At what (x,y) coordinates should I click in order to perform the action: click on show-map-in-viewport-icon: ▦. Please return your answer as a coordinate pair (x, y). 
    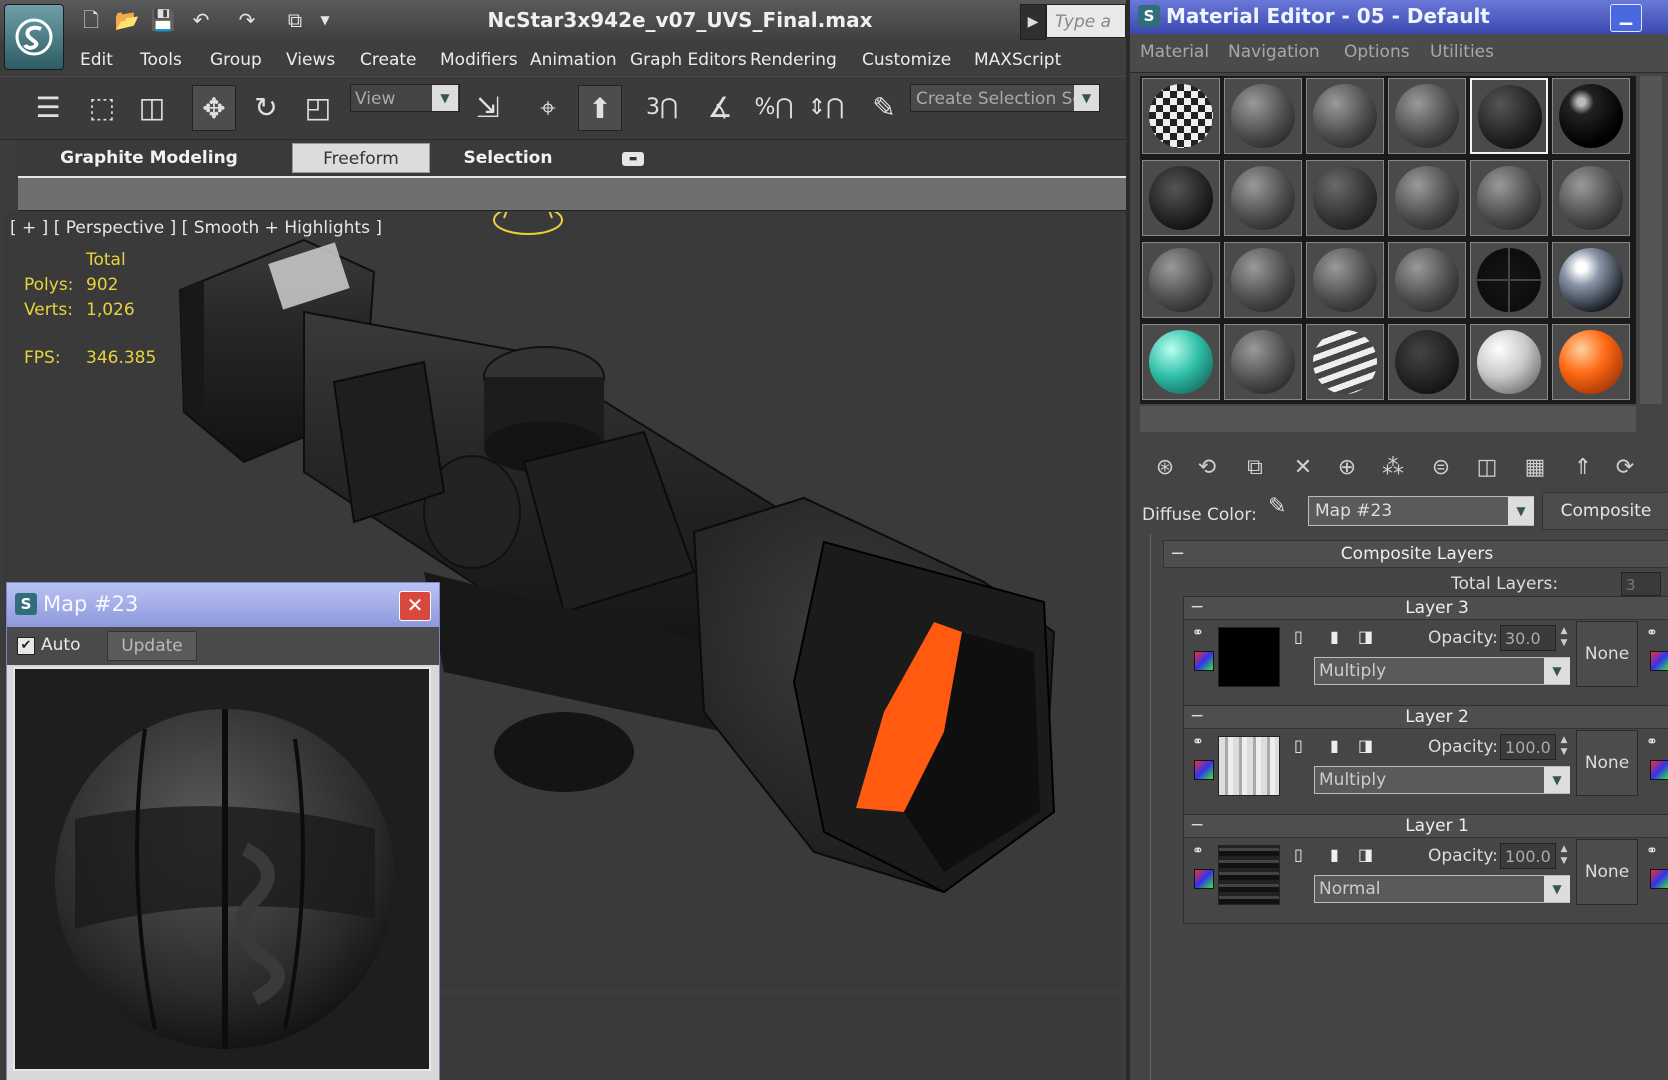
    Looking at the image, I should click on (1535, 468).